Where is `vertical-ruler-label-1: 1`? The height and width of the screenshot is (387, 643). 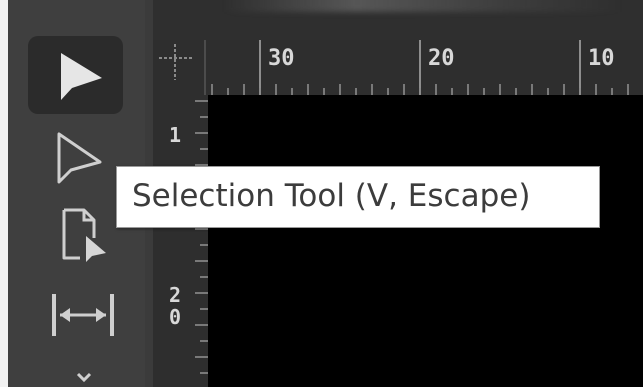
vertical-ruler-label-1: 1 is located at coordinates (175, 135).